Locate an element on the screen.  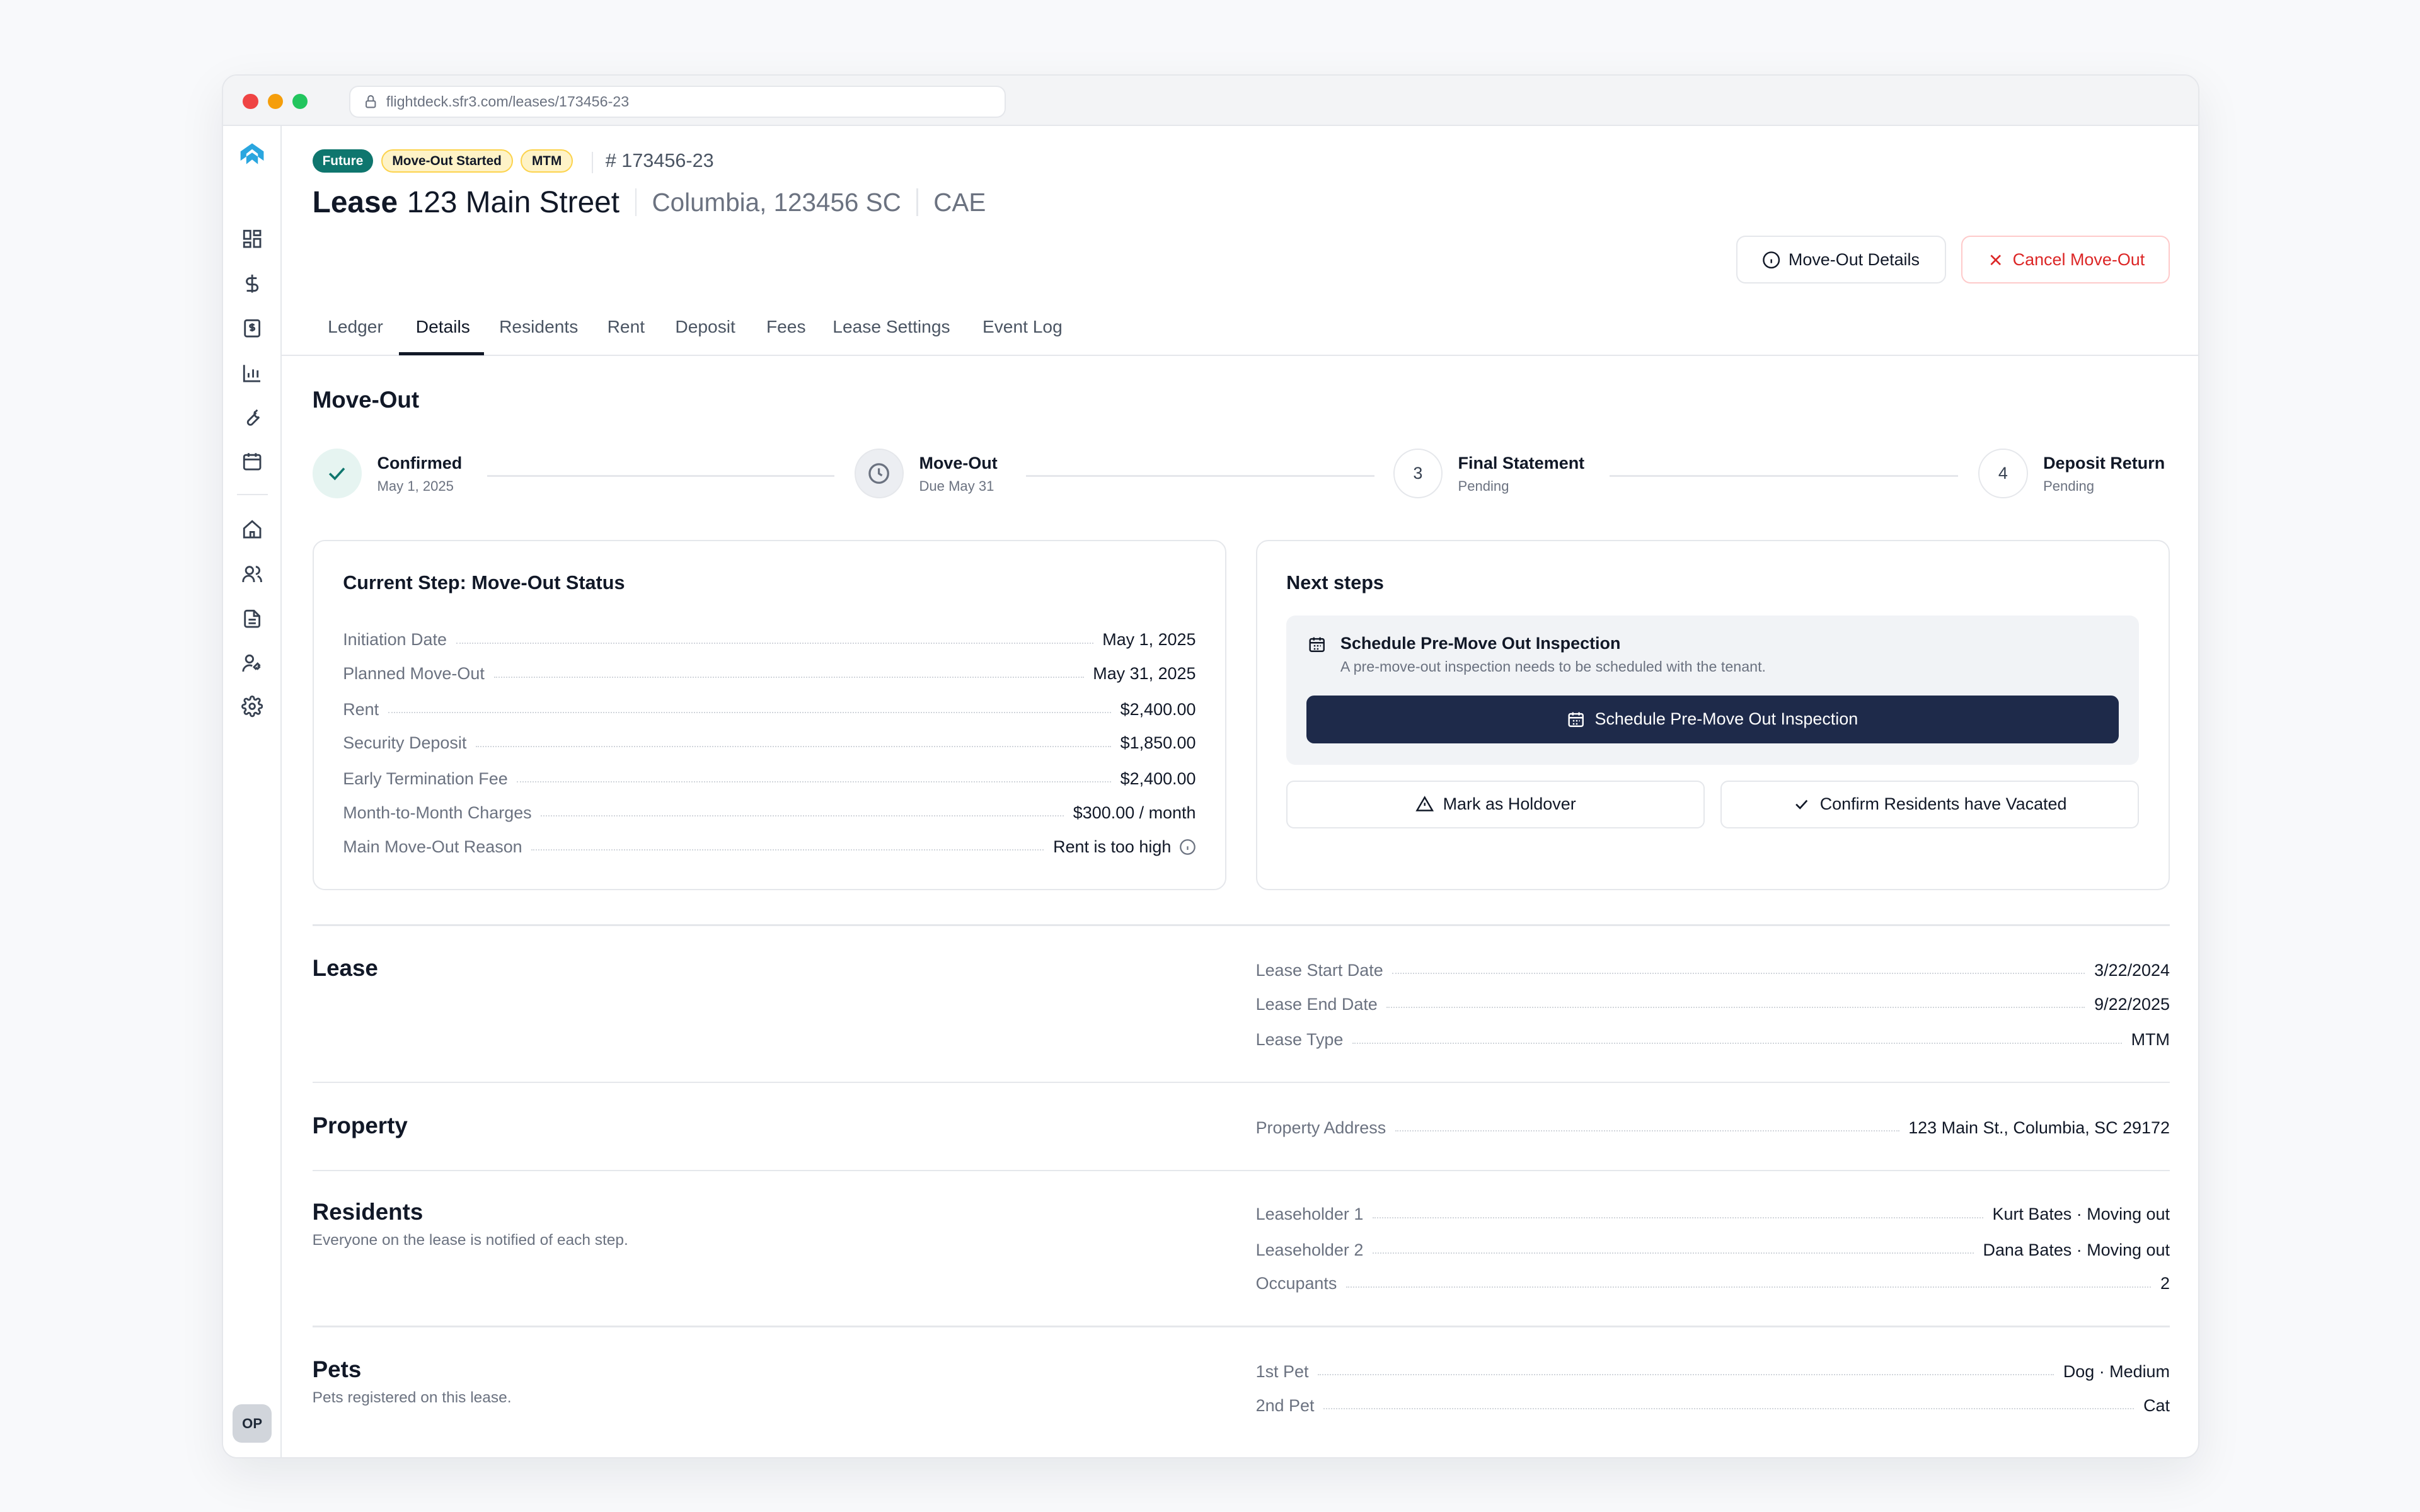
status-row-label: Rent is located at coordinates (361, 709).